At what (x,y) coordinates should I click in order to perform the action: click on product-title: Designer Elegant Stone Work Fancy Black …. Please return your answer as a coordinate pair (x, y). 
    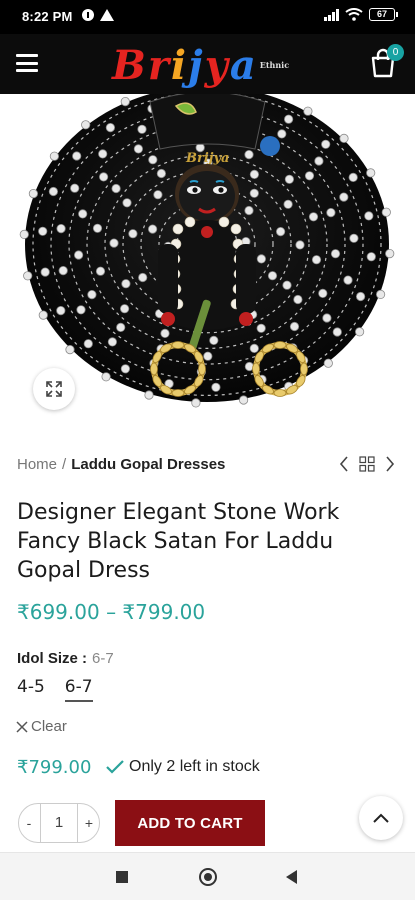
    Looking at the image, I should click on (178, 541).